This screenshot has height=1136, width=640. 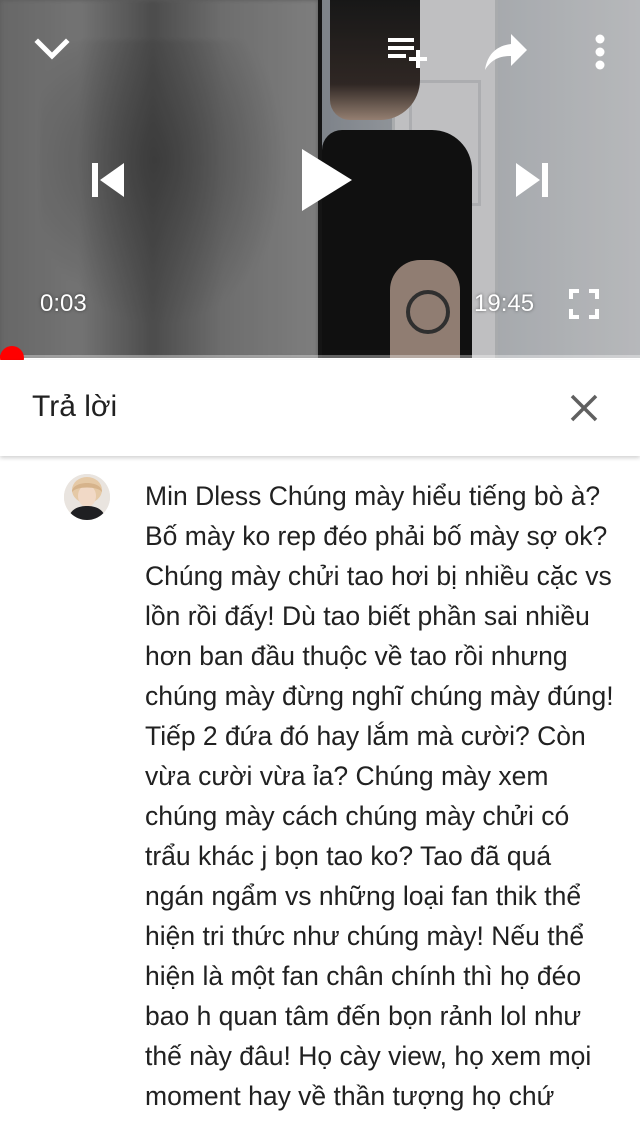 I want to click on avatar-image, so click(x=87, y=497).